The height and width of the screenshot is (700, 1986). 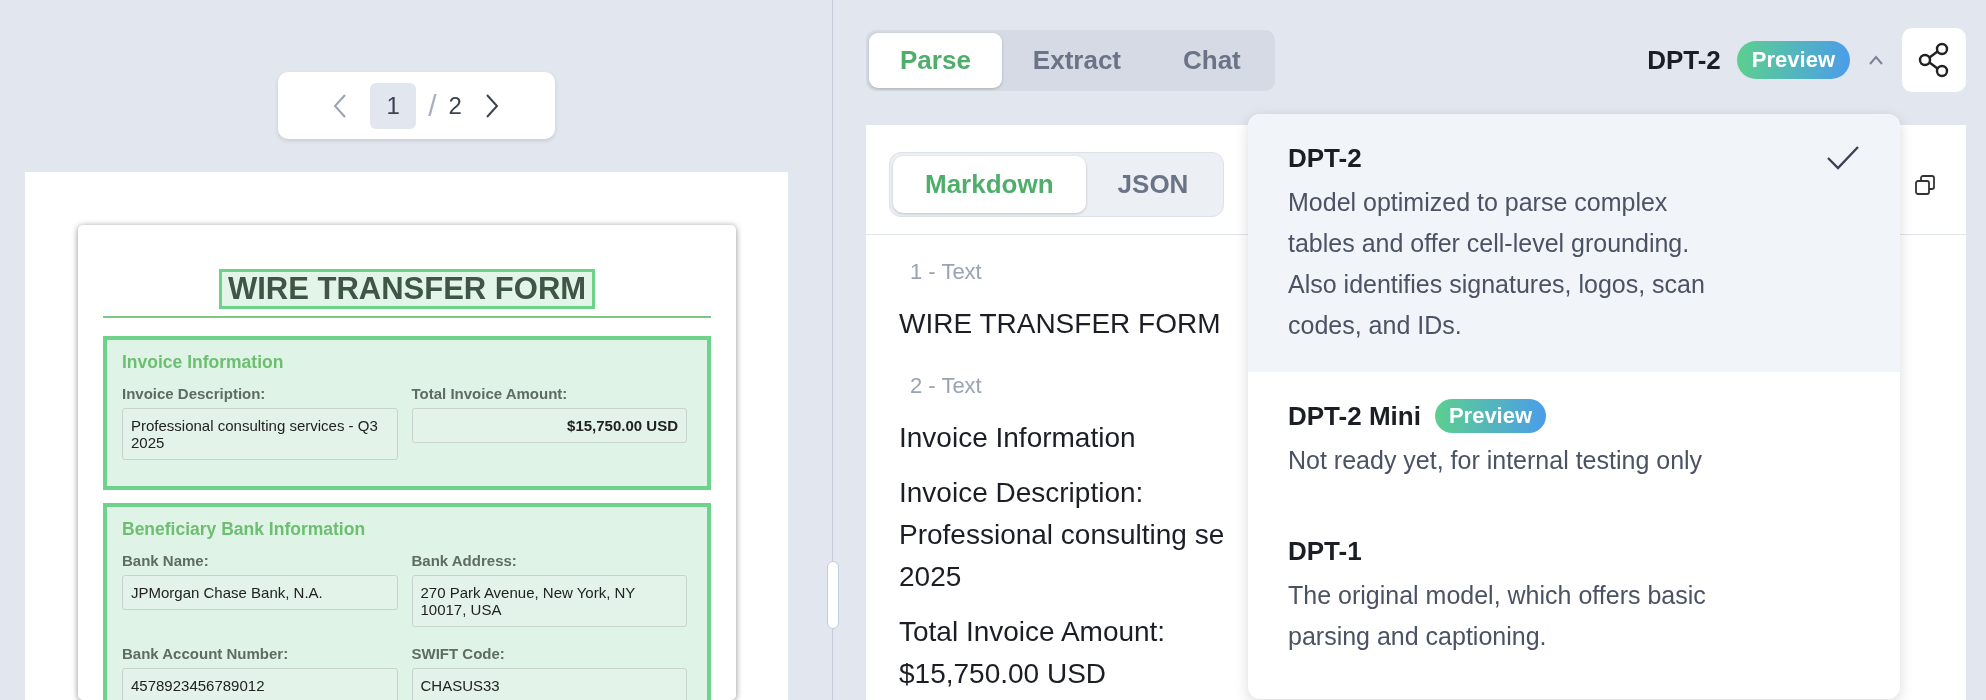 I want to click on model-name: DPT-2, so click(x=1684, y=60).